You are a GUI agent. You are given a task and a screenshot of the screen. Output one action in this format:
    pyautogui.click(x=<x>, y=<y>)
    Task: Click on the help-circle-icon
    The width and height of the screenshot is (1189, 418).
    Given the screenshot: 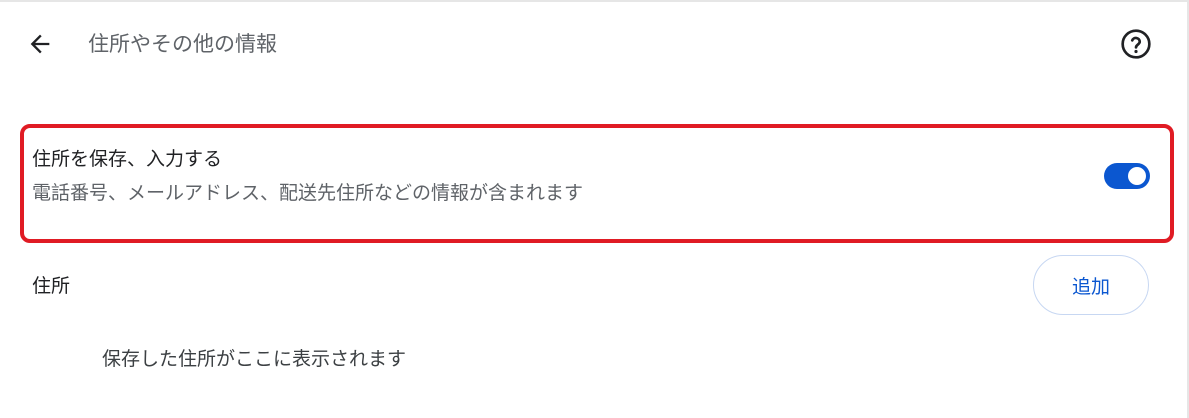 What is the action you would take?
    pyautogui.click(x=1136, y=44)
    